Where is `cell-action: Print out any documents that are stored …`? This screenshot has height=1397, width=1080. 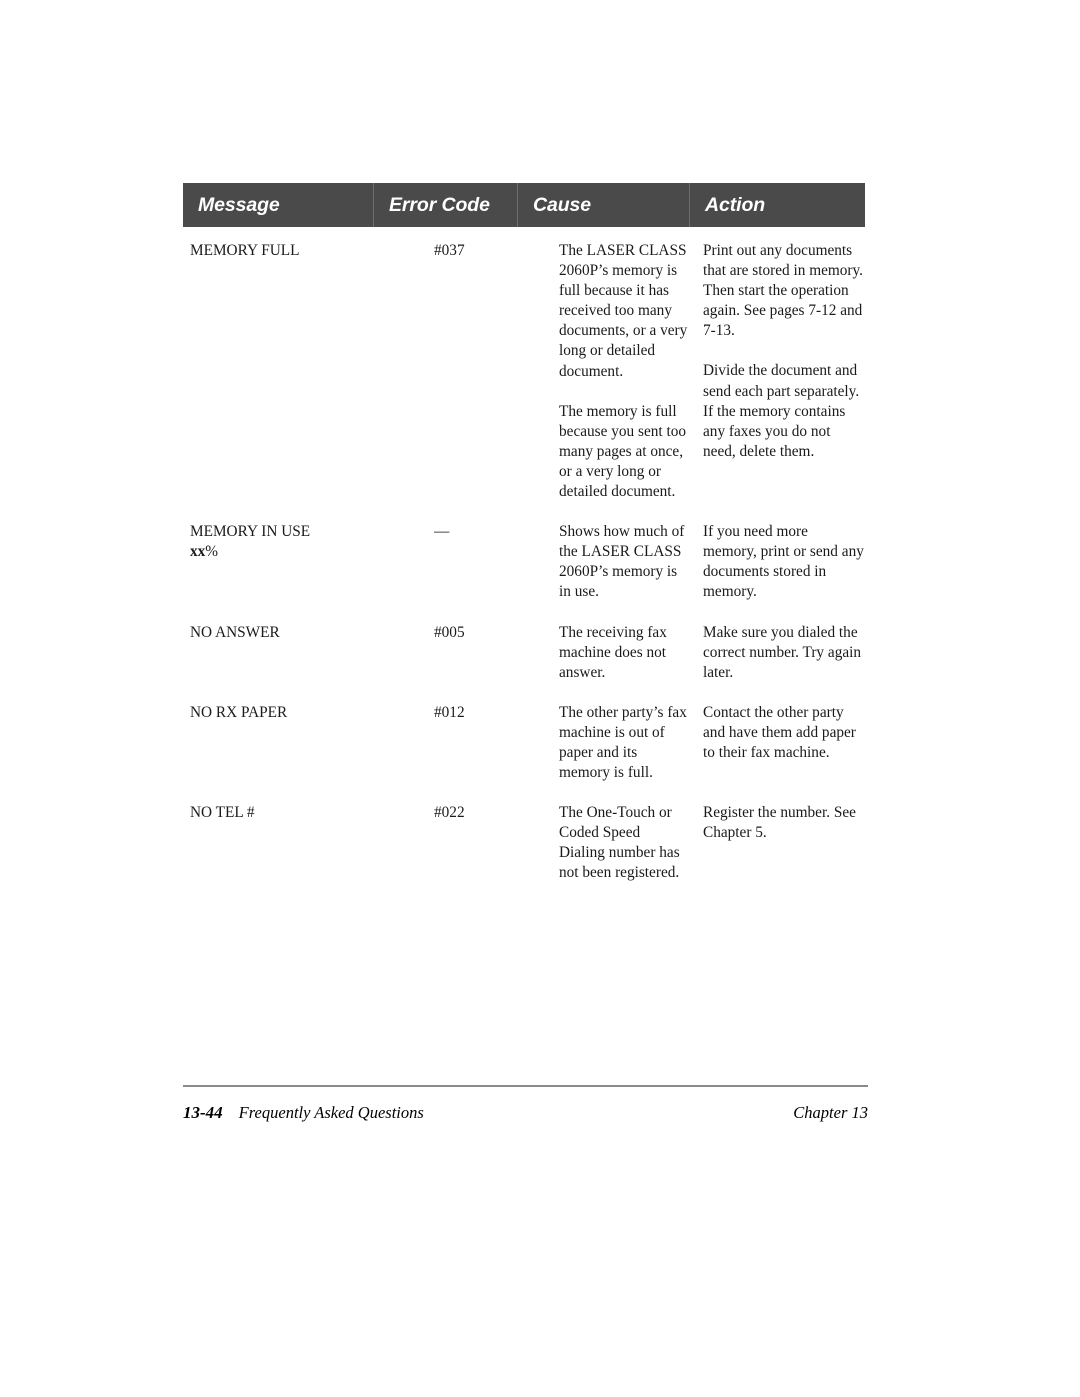
cell-action: Print out any documents that are stored … is located at coordinates (777, 351).